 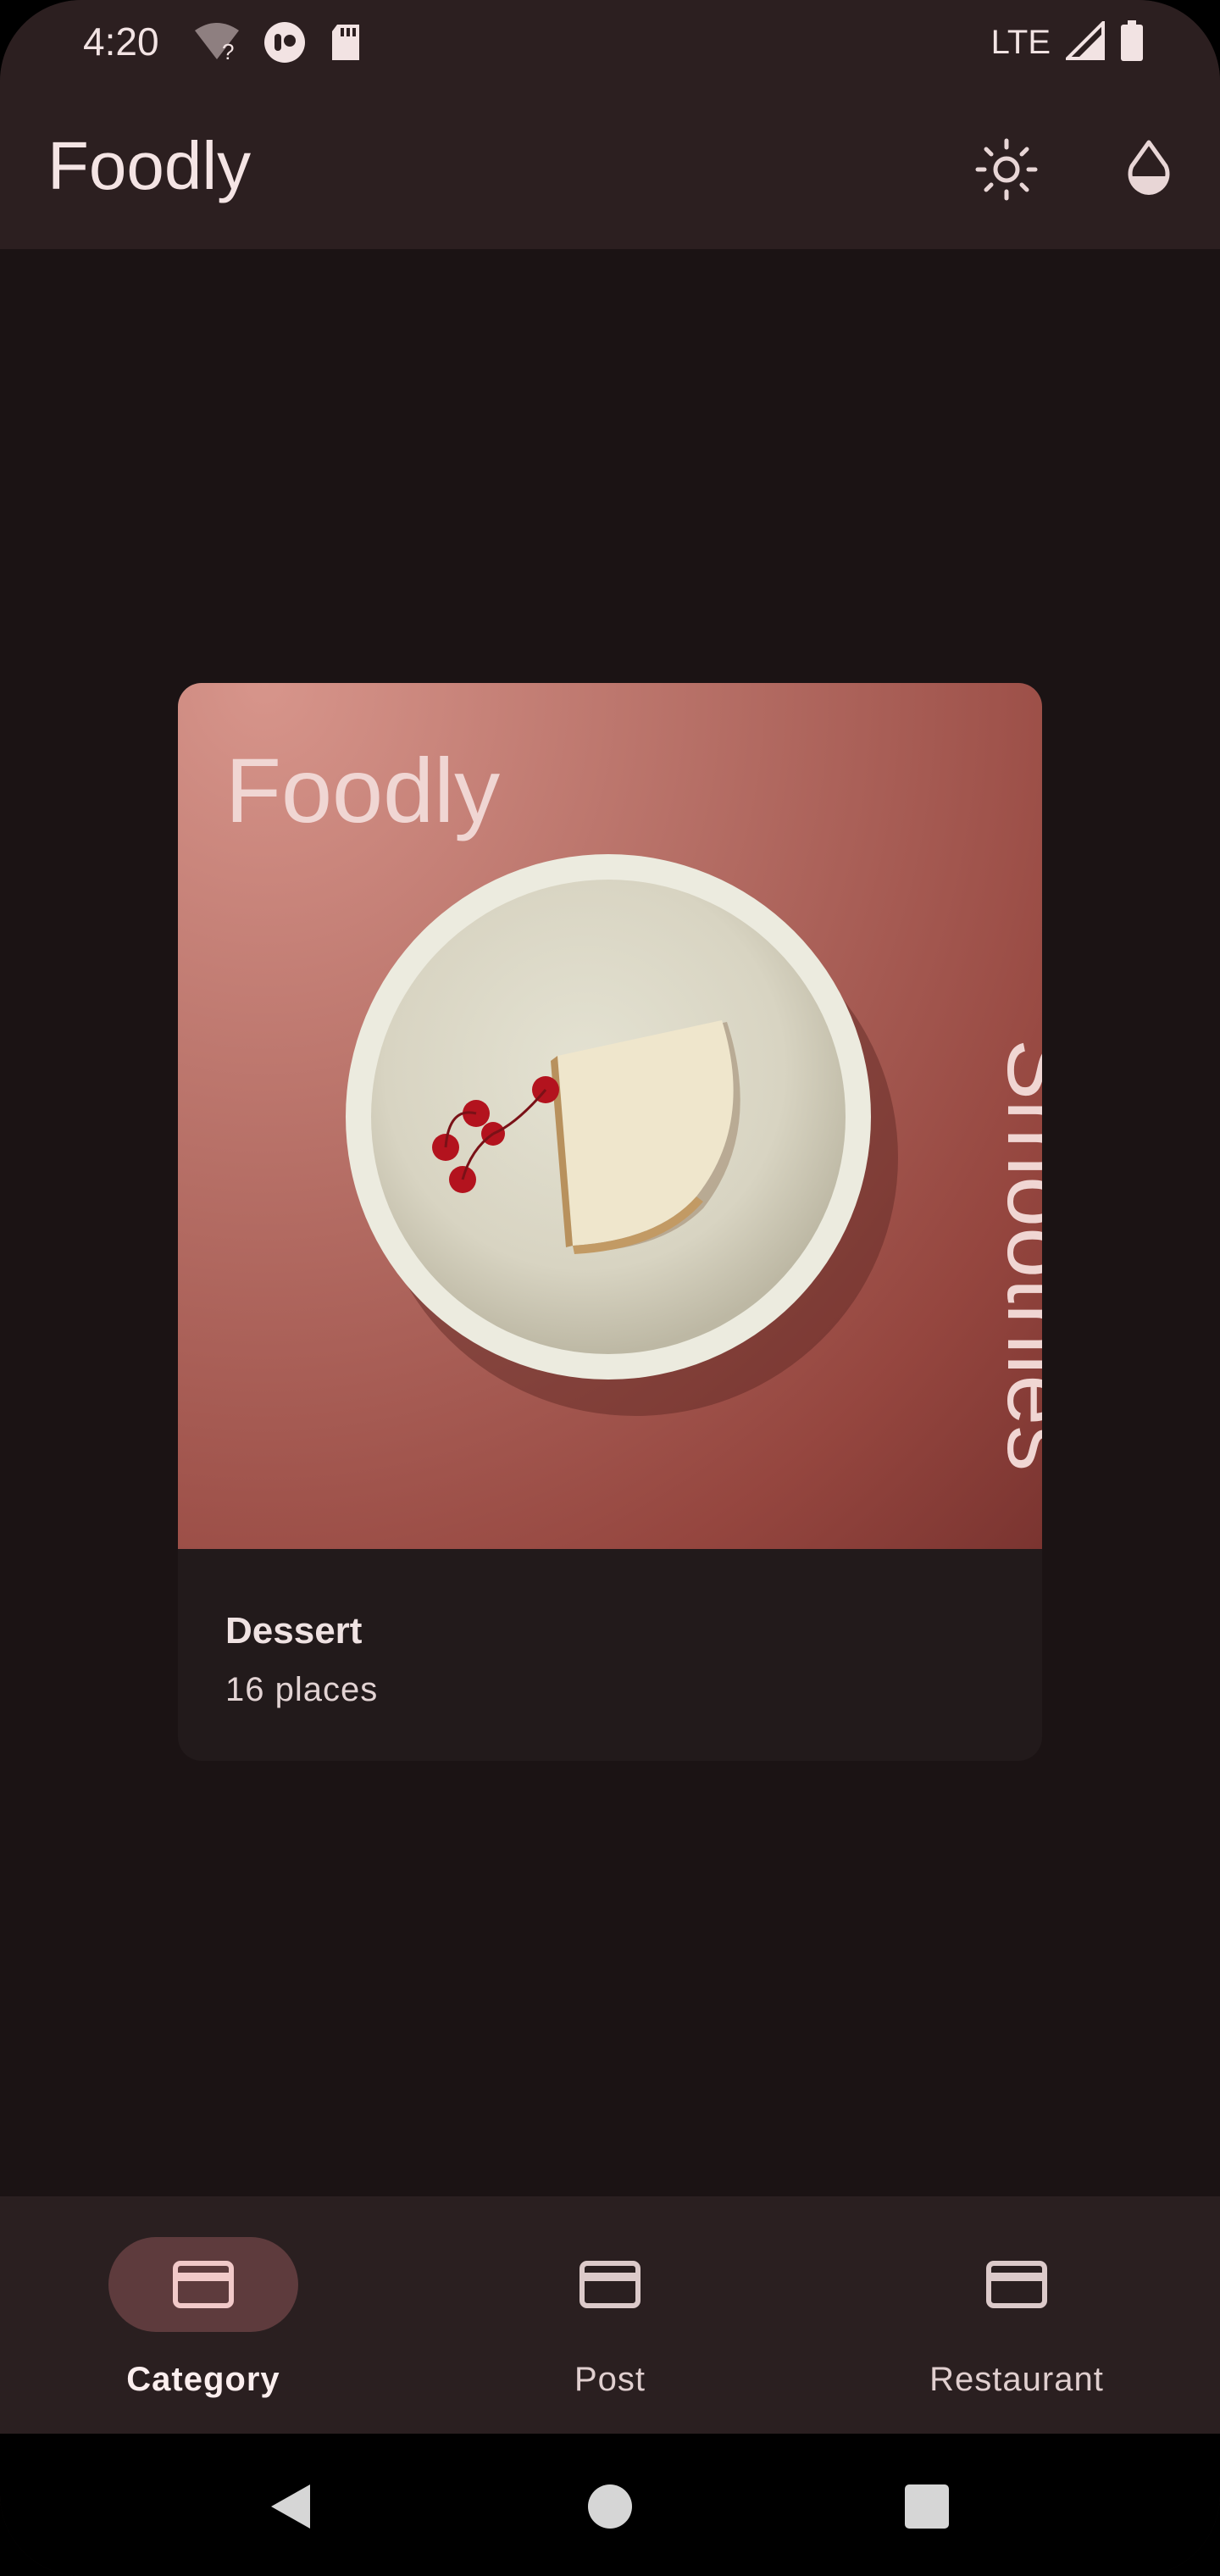 I want to click on nav-active-indicator, so click(x=203, y=2284).